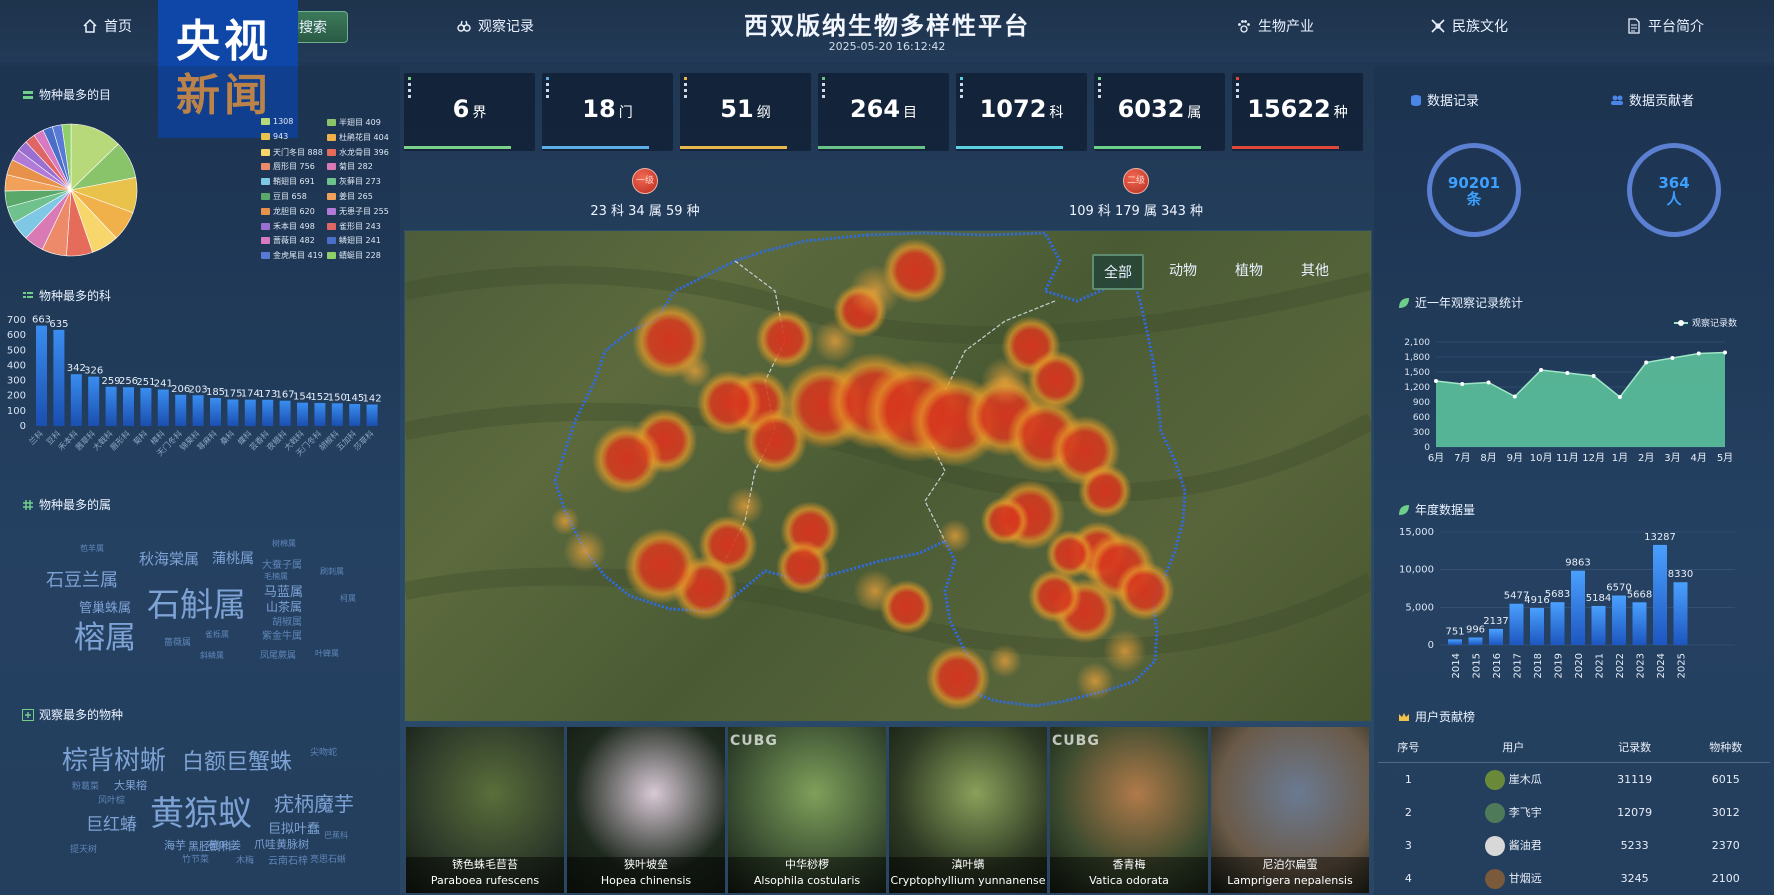 This screenshot has width=1774, height=895. Describe the element at coordinates (354, 226) in the screenshot. I see `order-legend-item: 雀形目 243` at that location.